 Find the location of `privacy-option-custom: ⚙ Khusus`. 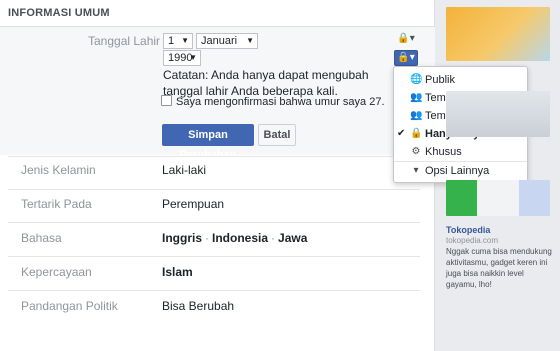

privacy-option-custom: ⚙ Khusus is located at coordinates (460, 152).